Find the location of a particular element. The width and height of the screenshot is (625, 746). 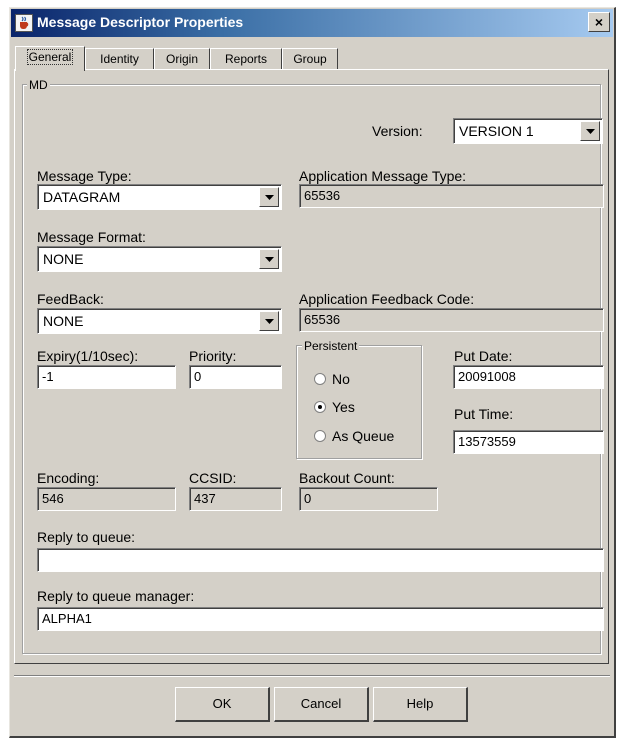

dialog-title: Message Descriptor Properties is located at coordinates (140, 22).